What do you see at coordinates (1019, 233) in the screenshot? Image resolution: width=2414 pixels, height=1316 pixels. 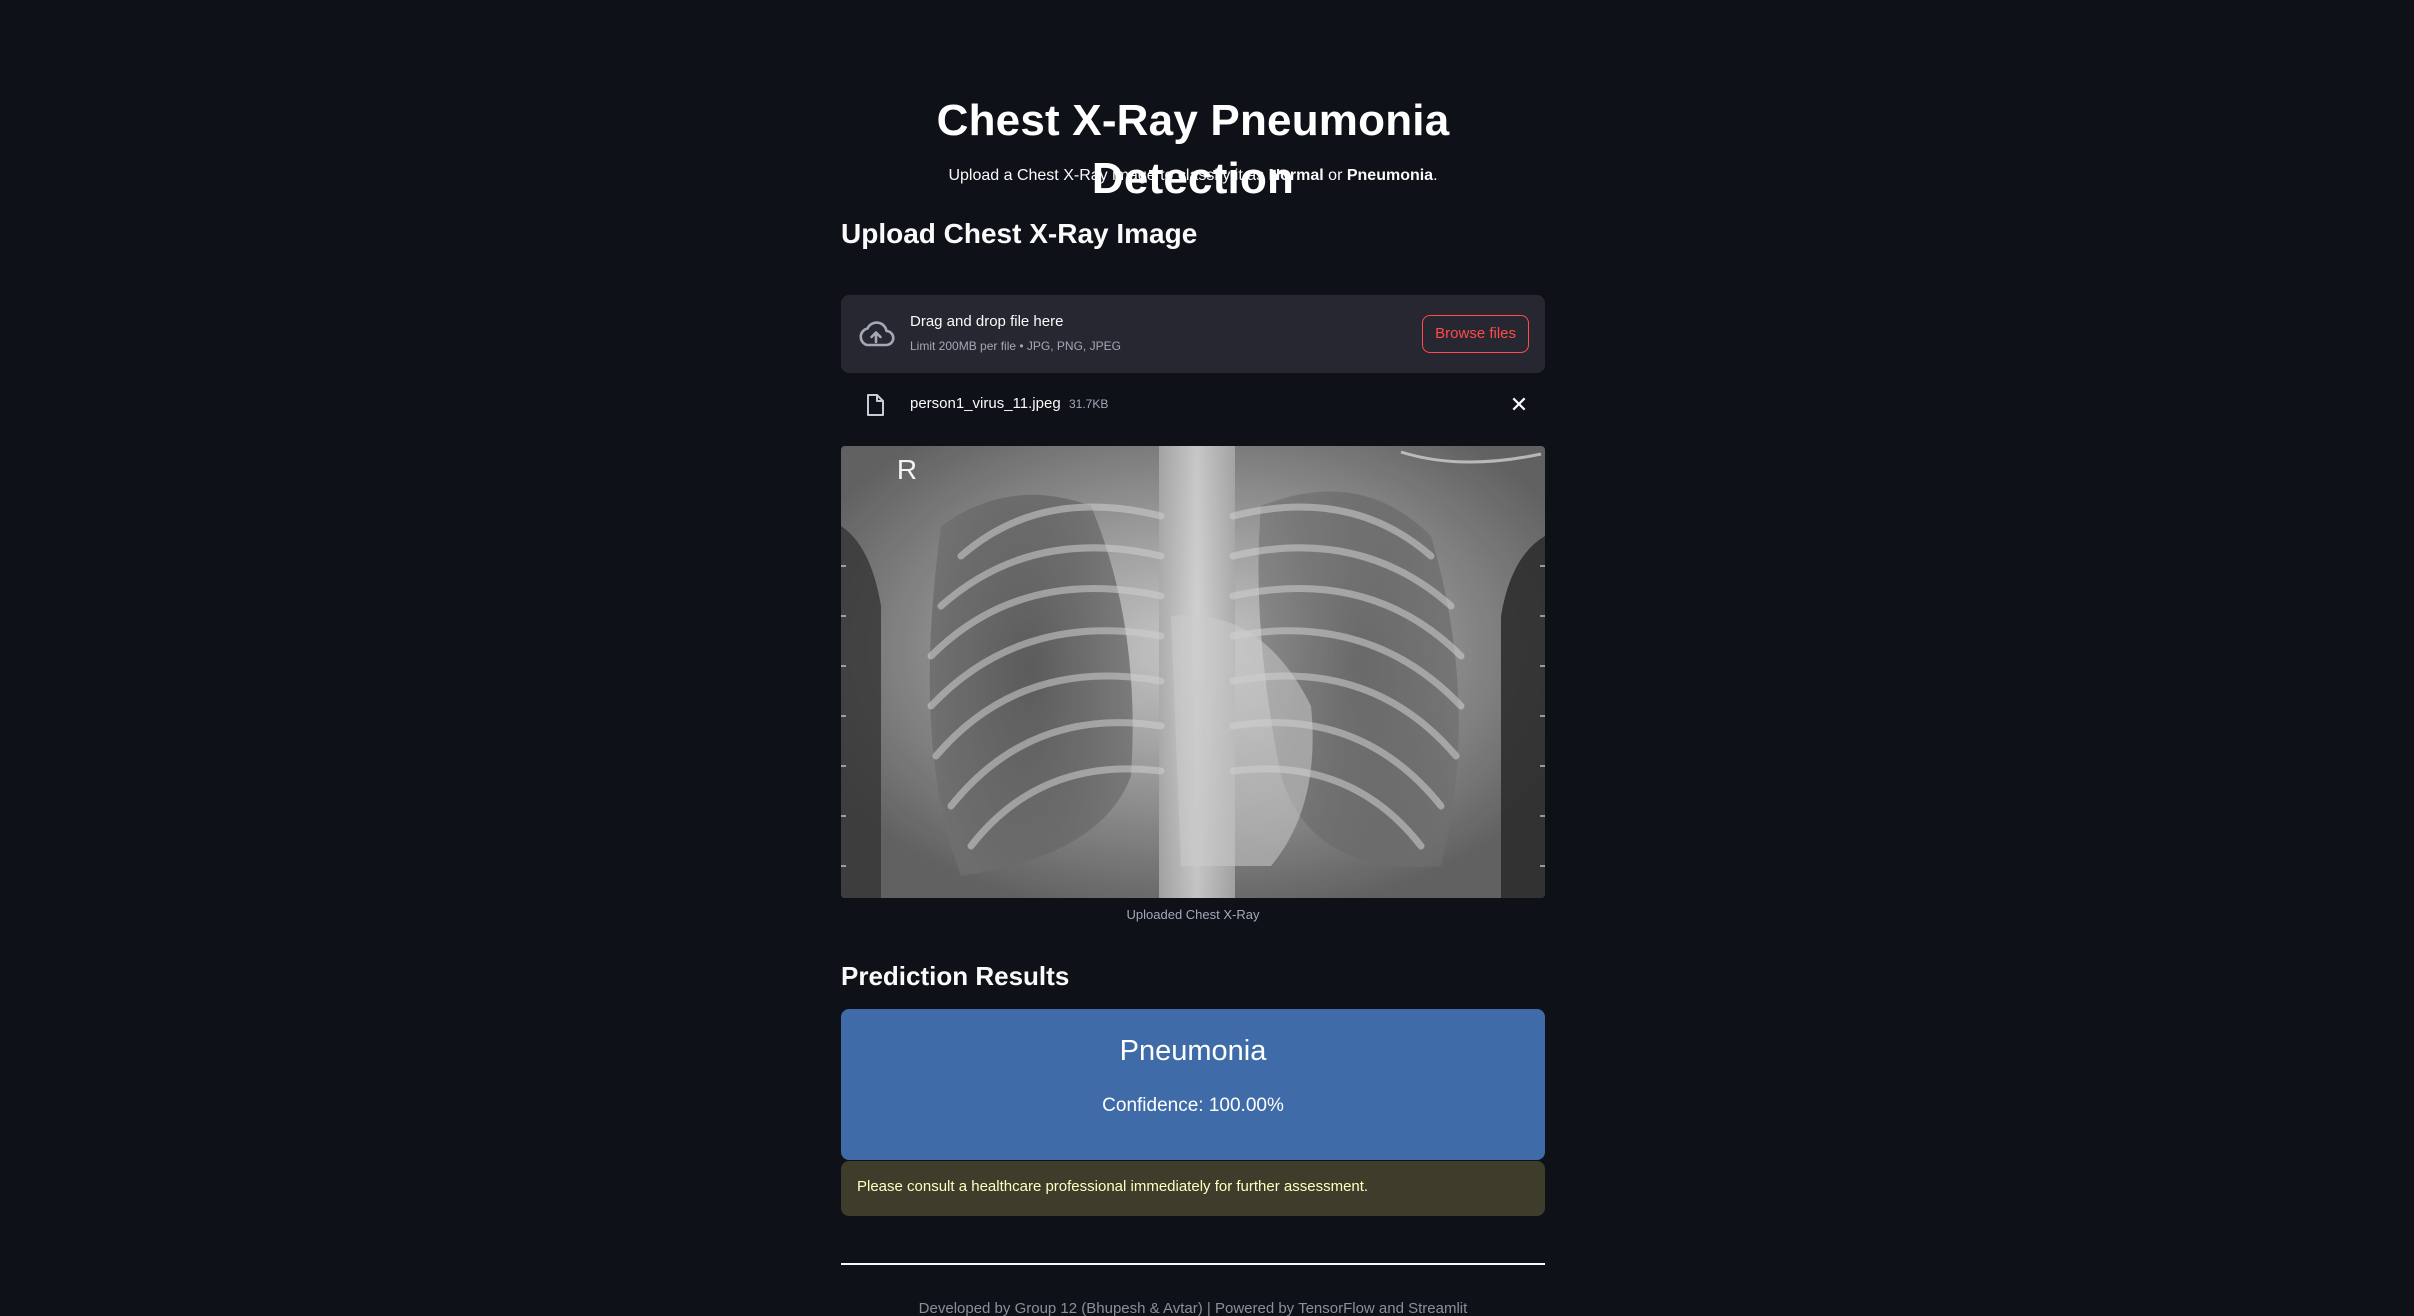 I see `upload-heading: Upload Chest X-Ray Image` at bounding box center [1019, 233].